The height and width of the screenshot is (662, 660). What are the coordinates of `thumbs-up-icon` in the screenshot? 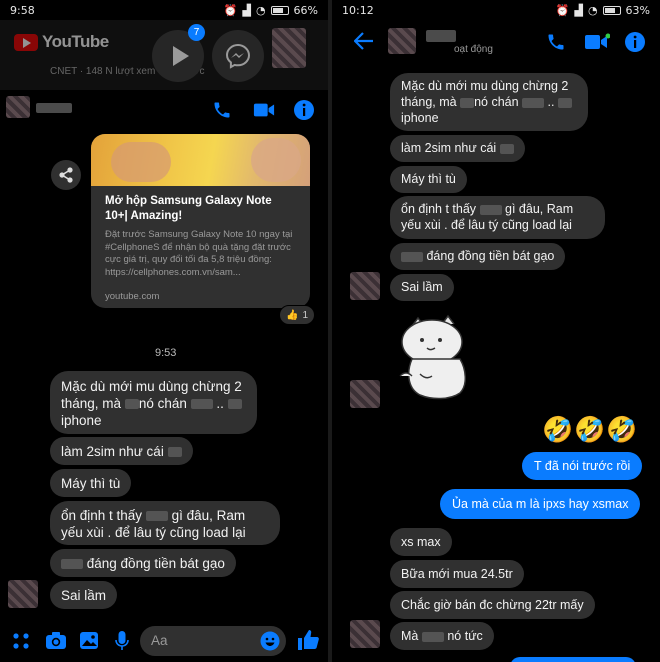 It's located at (308, 640).